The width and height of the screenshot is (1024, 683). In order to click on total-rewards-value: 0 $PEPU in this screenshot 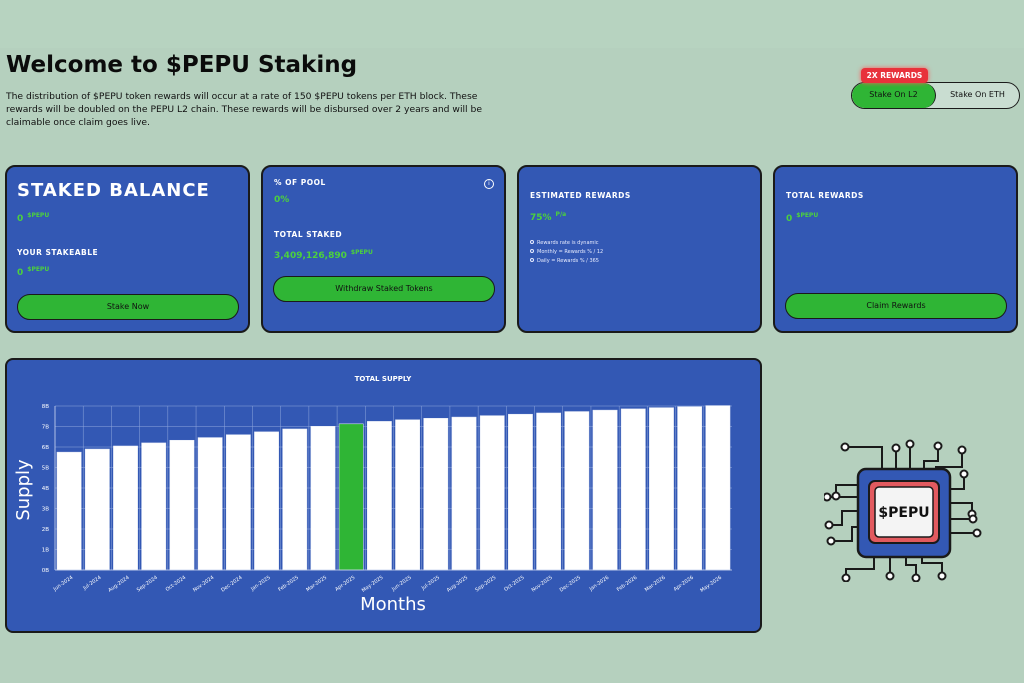, I will do `click(802, 218)`.